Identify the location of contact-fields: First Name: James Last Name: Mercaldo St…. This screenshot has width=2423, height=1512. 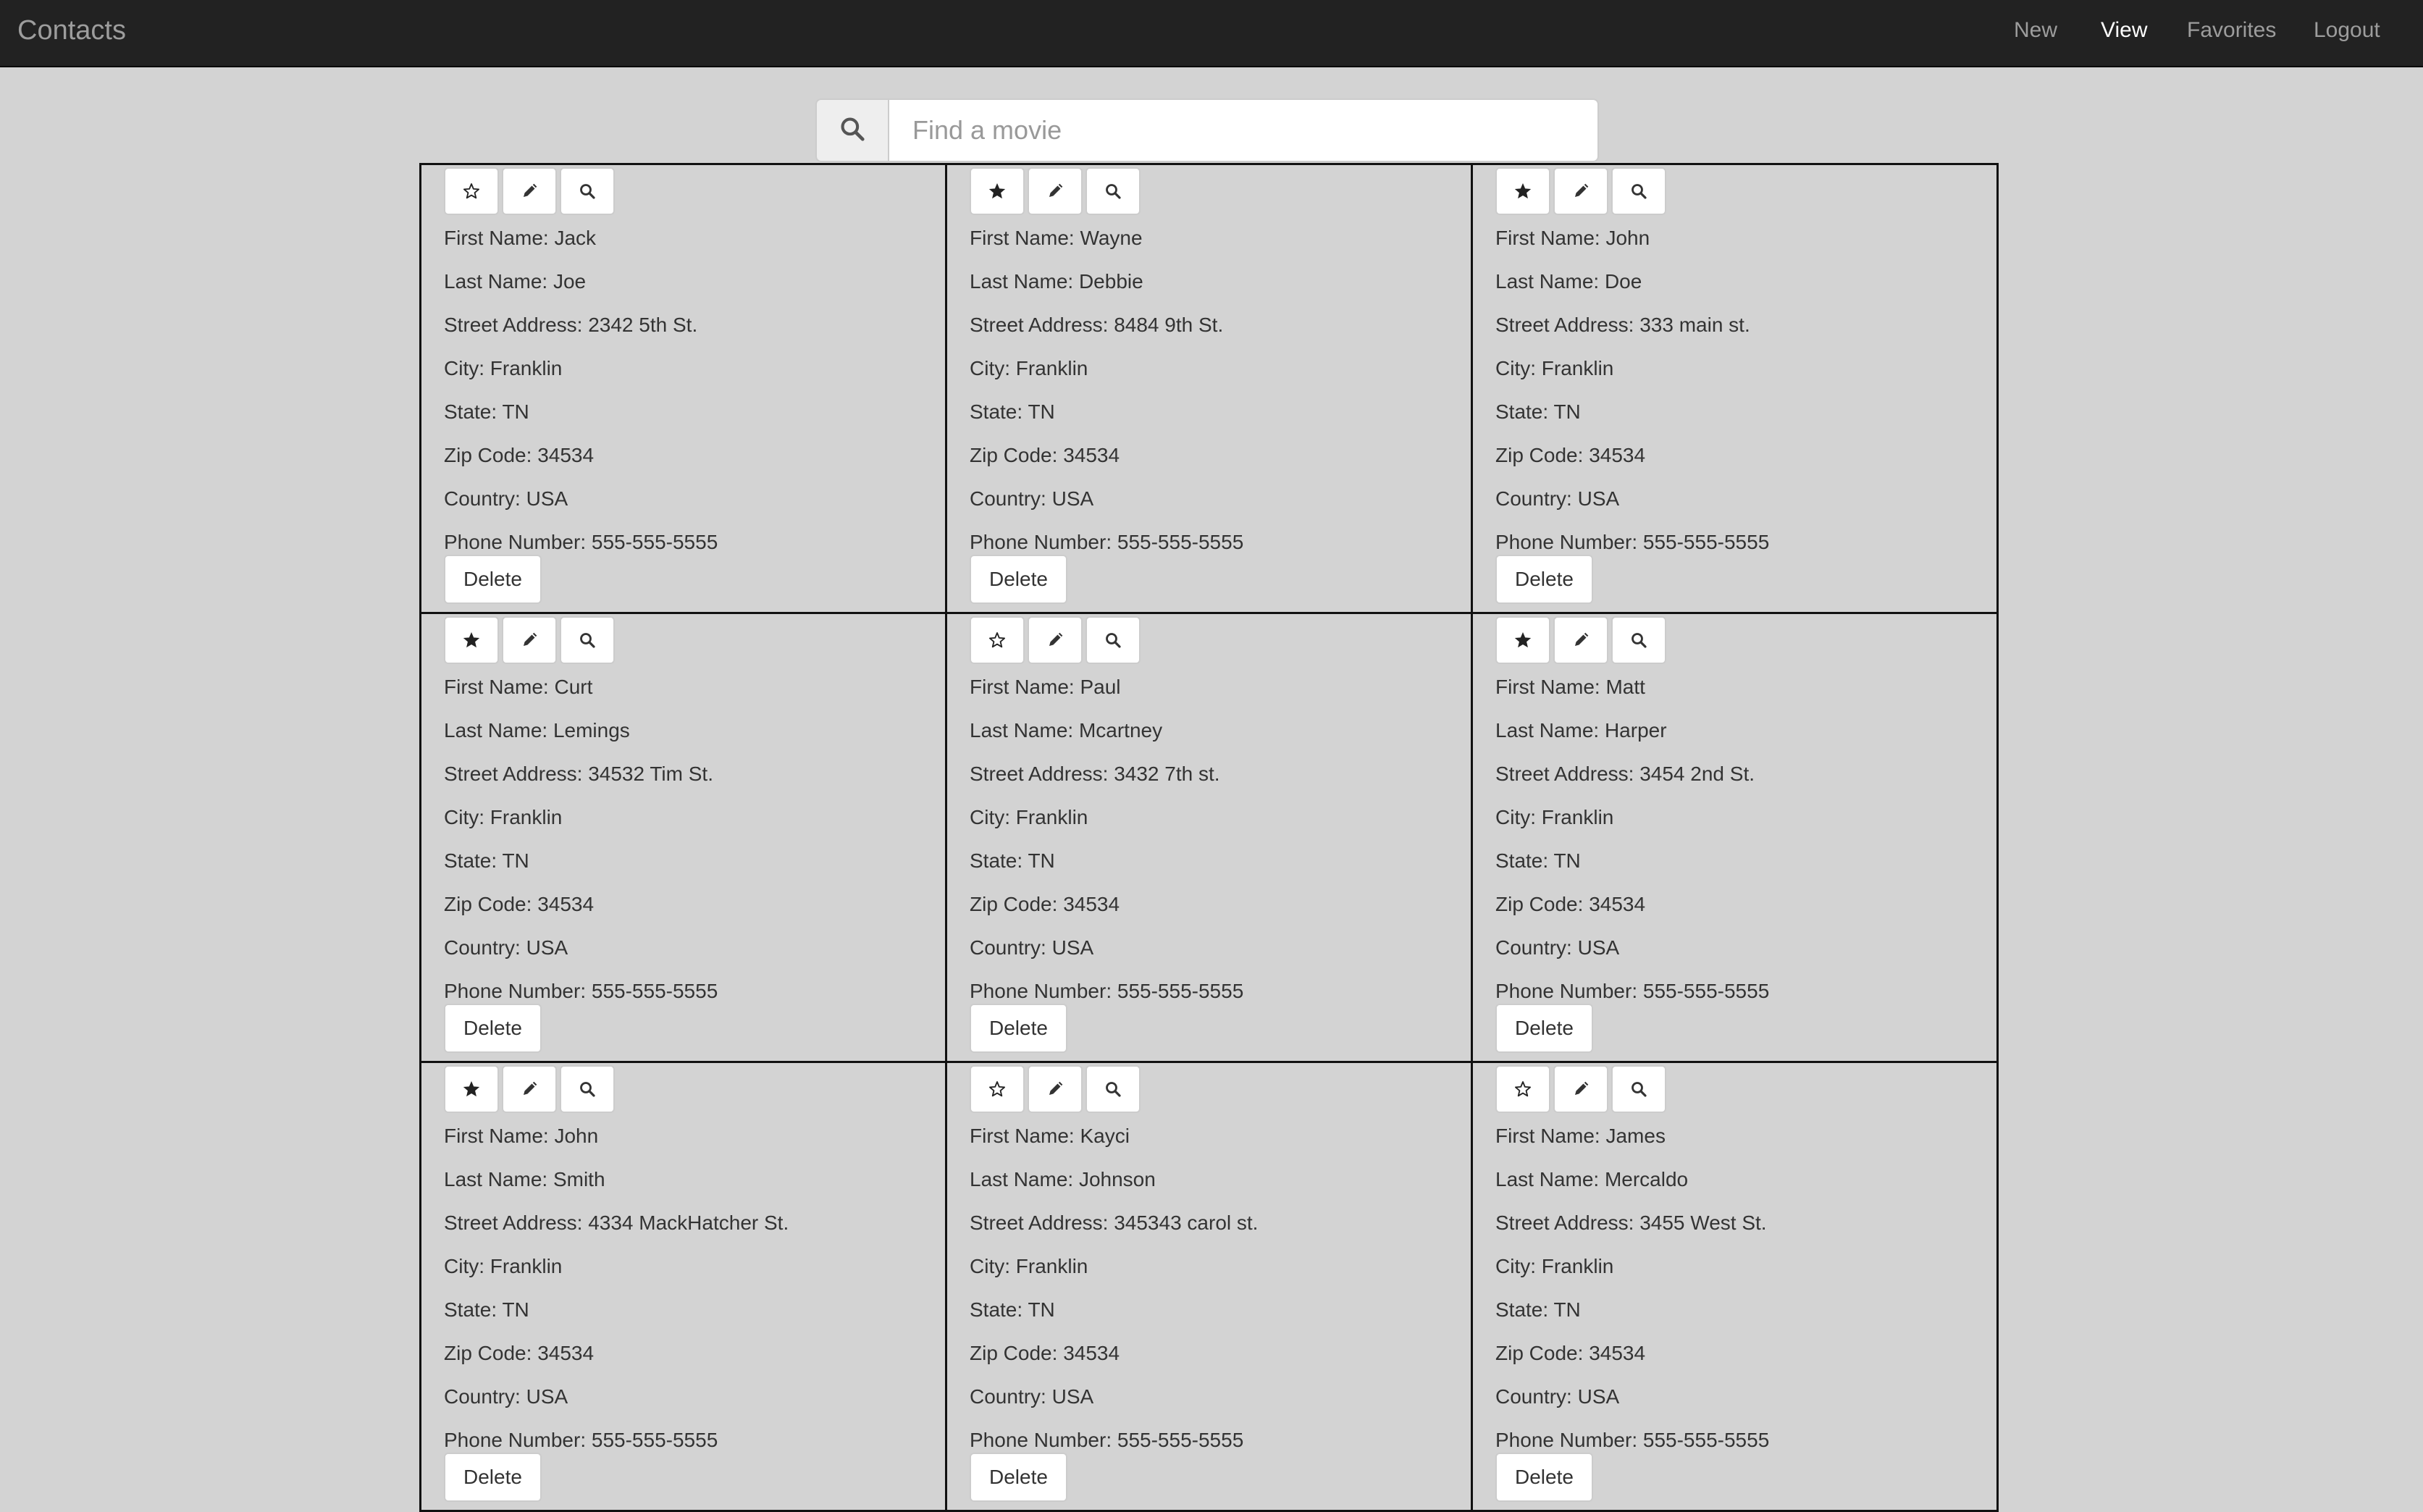
(1745, 1288).